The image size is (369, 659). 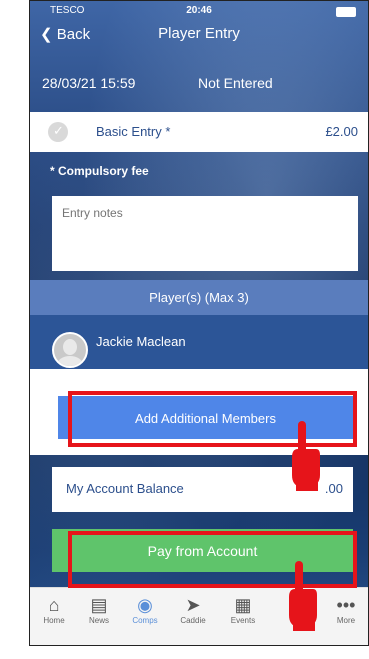 What do you see at coordinates (193, 605) in the screenshot?
I see `caddie-icon: ➤` at bounding box center [193, 605].